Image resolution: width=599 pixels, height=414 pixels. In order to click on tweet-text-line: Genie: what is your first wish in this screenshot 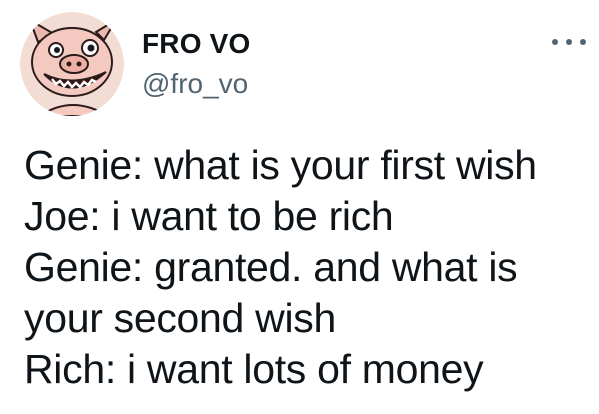, I will do `click(280, 165)`.